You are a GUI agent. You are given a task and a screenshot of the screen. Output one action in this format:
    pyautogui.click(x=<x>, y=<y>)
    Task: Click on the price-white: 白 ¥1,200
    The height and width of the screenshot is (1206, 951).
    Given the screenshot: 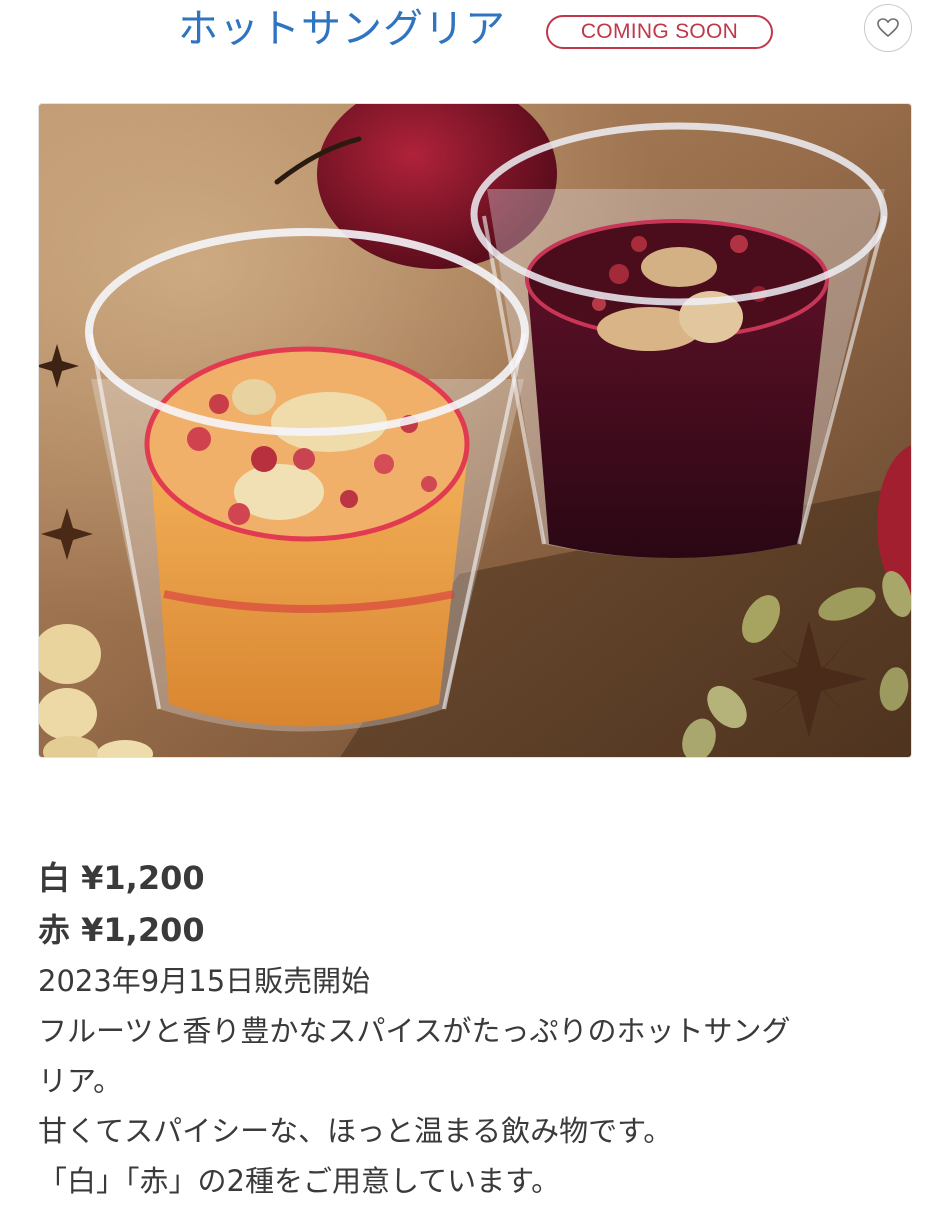 What is the action you would take?
    pyautogui.click(x=121, y=878)
    